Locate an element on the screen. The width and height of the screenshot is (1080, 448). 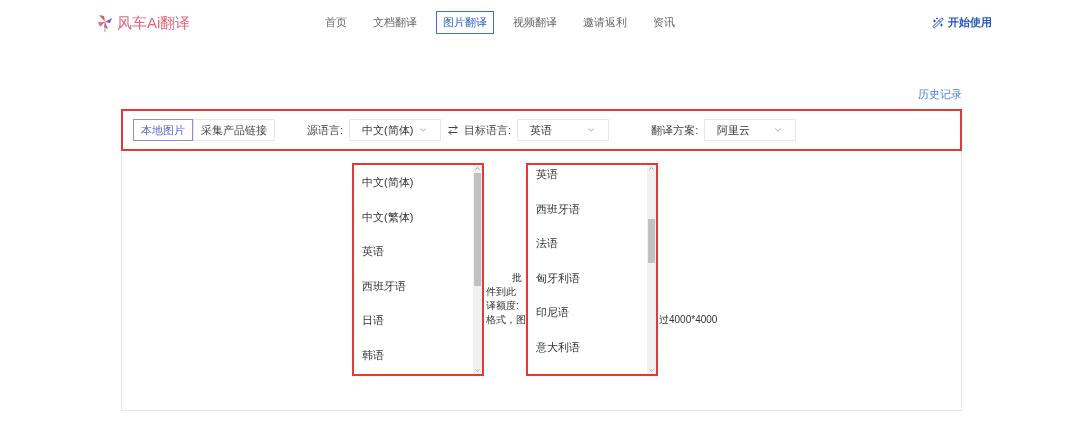
logo-text: 风车Ai翻译 is located at coordinates (154, 22).